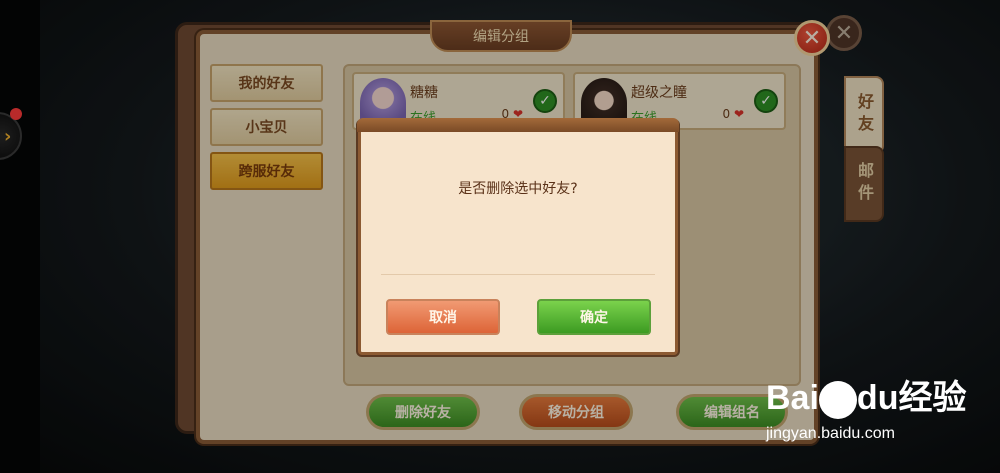 The width and height of the screenshot is (1000, 473). What do you see at coordinates (792, 398) in the screenshot?
I see `watermark-logo-part1: Bai` at bounding box center [792, 398].